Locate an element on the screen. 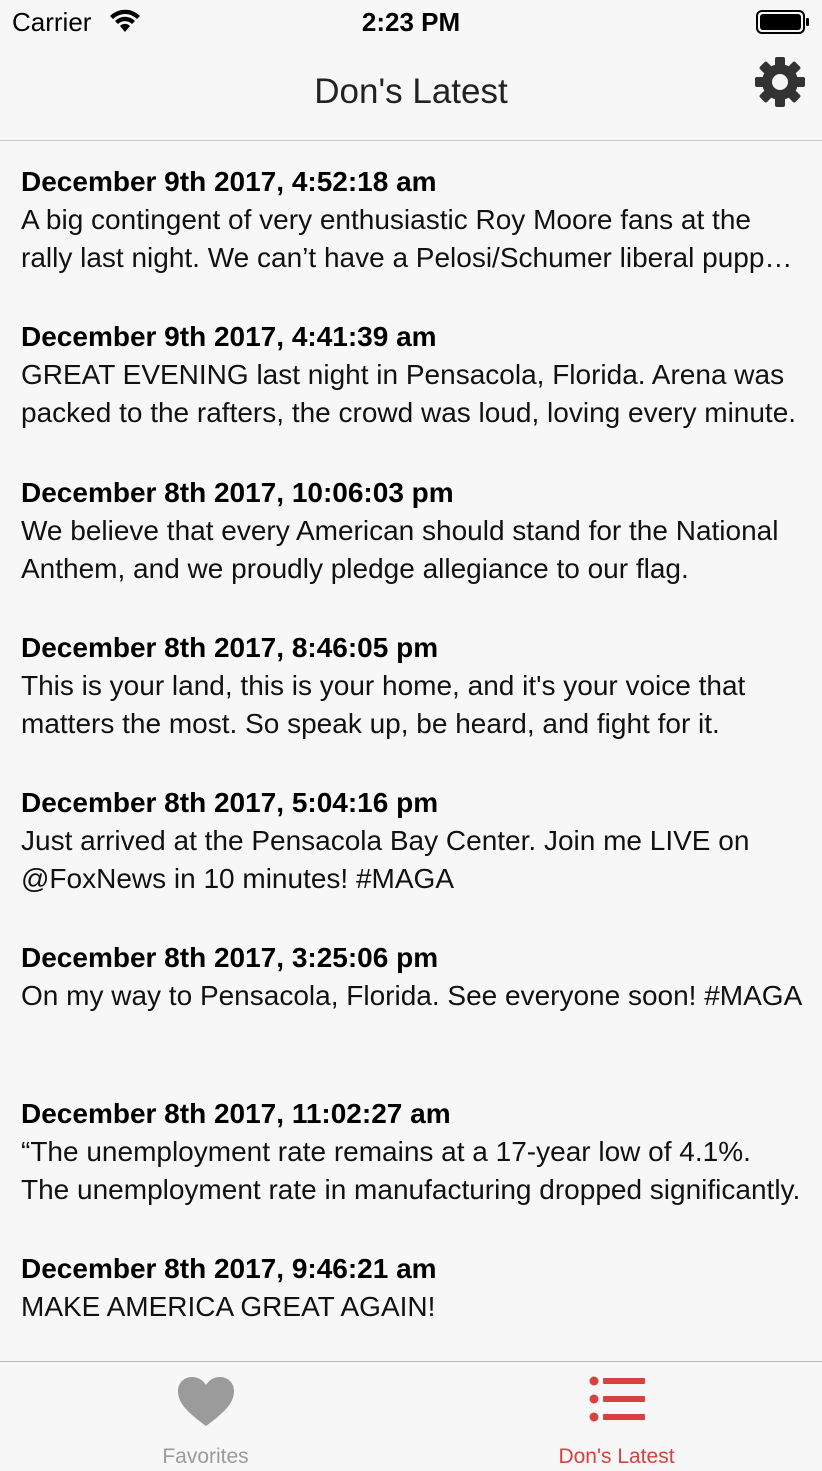 The width and height of the screenshot is (822, 1471). item-date: December 8th 2017, 3:25:06 pm is located at coordinates (230, 957).